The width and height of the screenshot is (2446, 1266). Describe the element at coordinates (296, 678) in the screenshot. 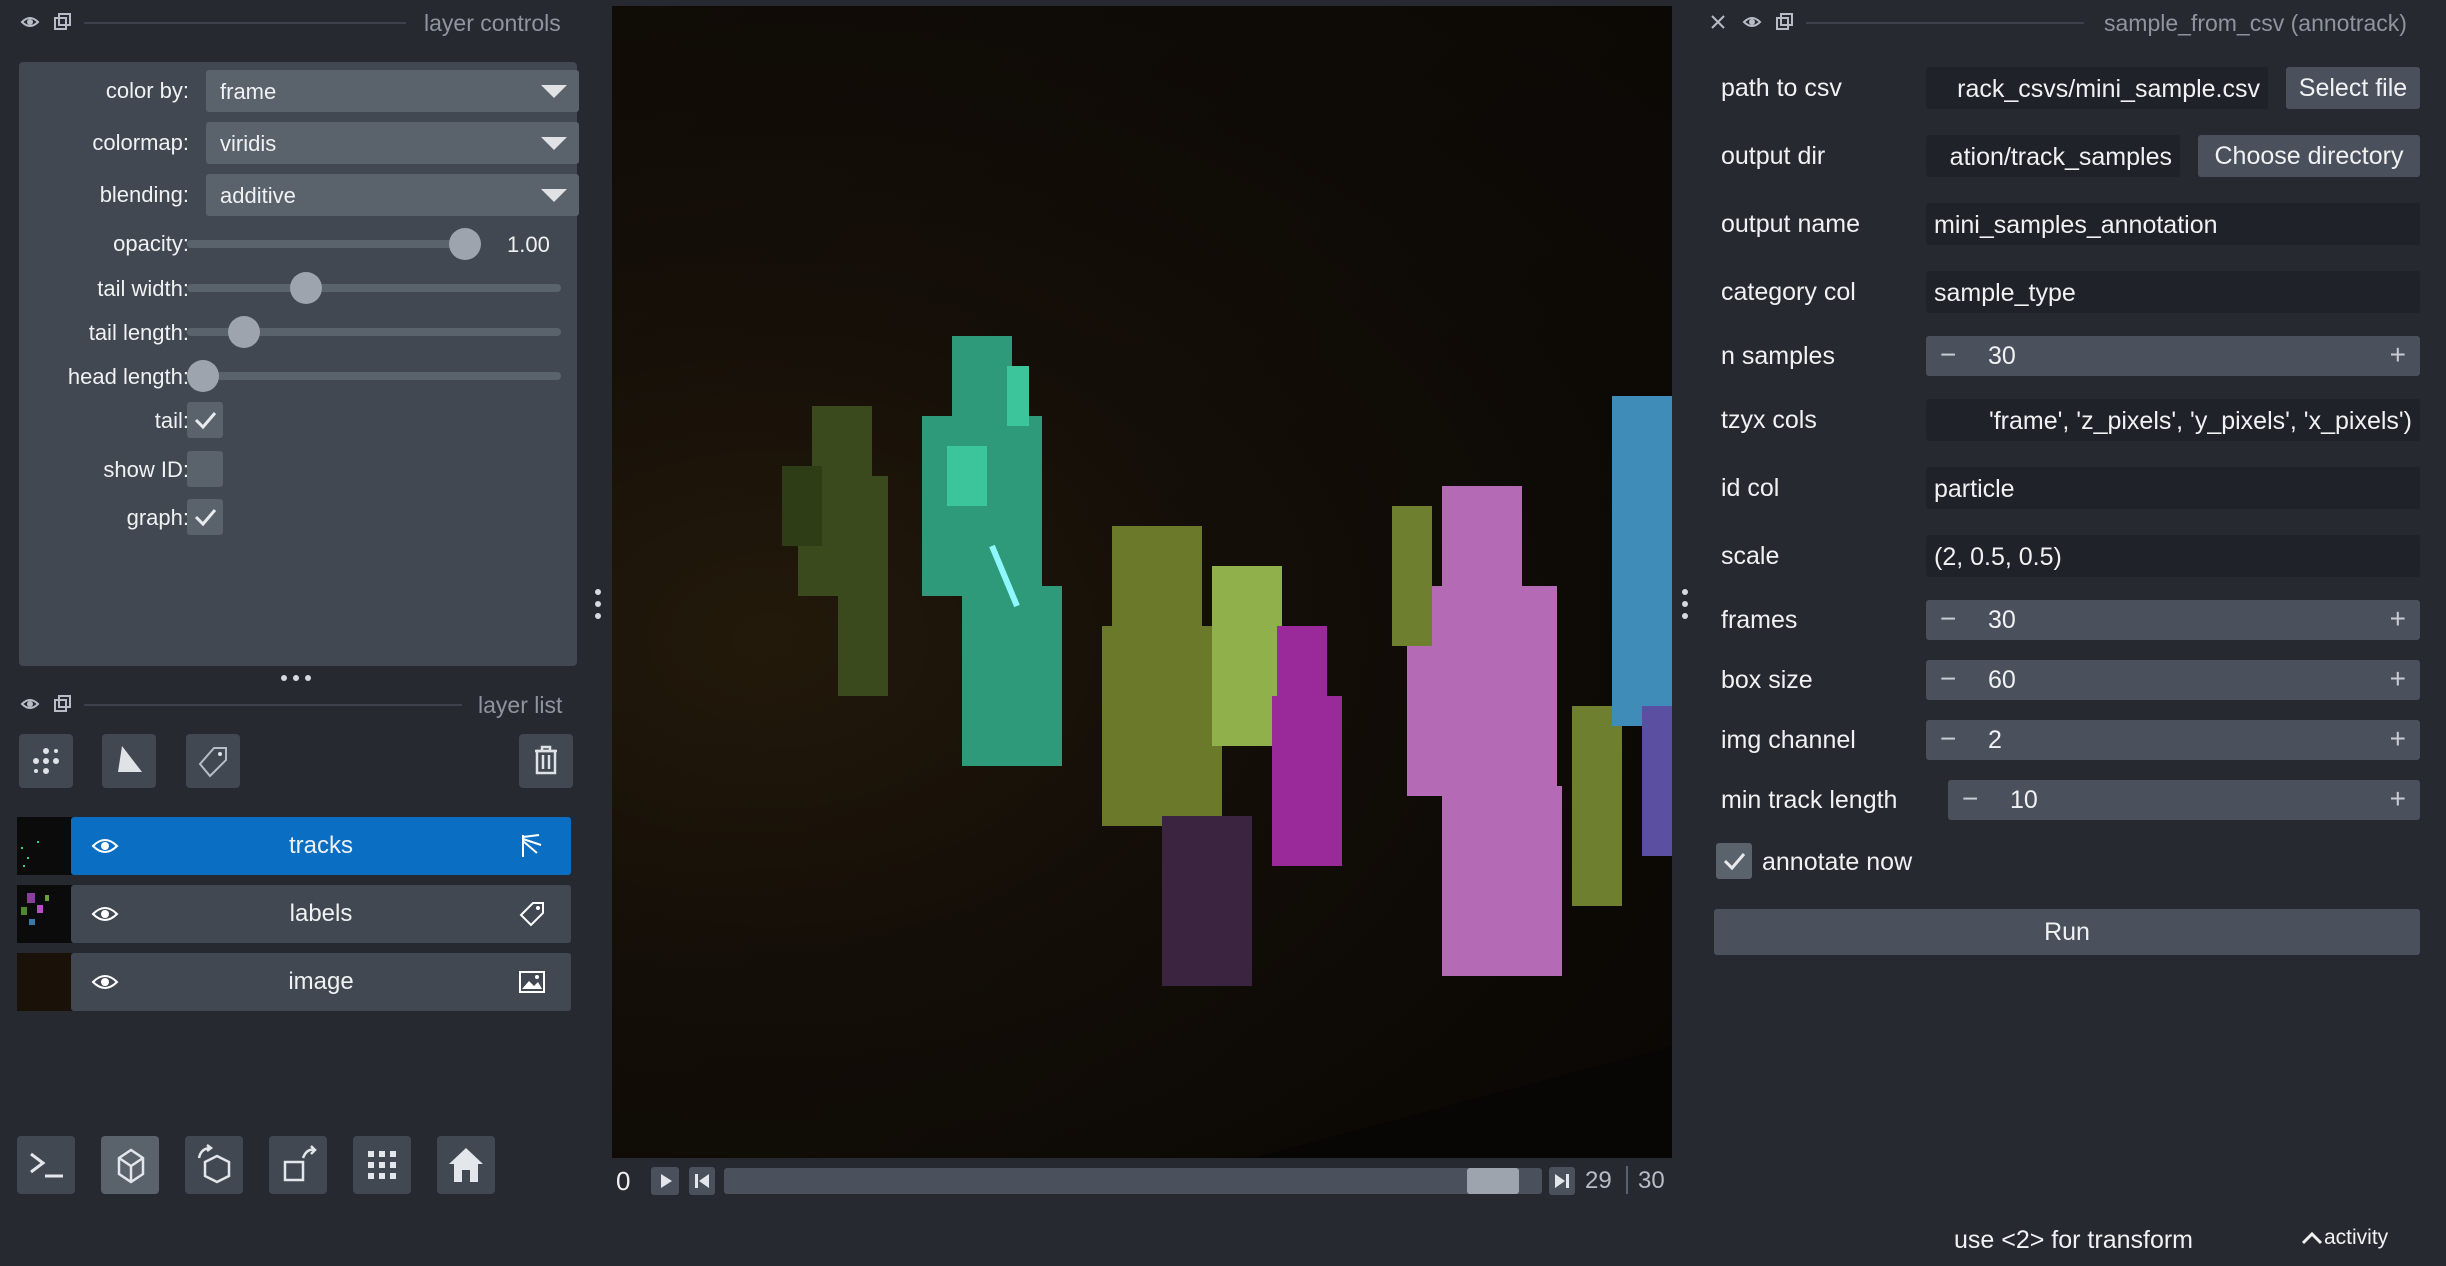

I see `dock-splitter-handle` at that location.